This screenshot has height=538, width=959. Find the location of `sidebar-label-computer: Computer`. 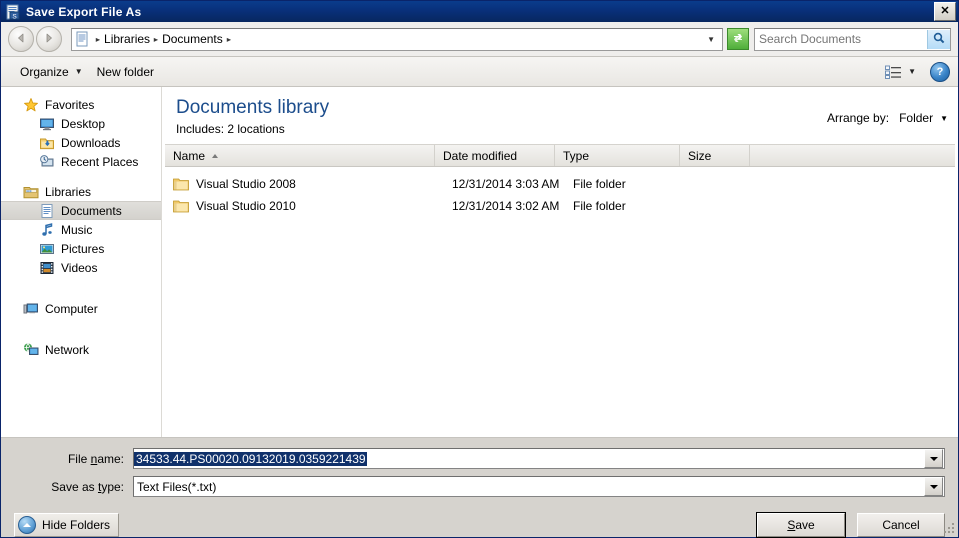

sidebar-label-computer: Computer is located at coordinates (71, 308).